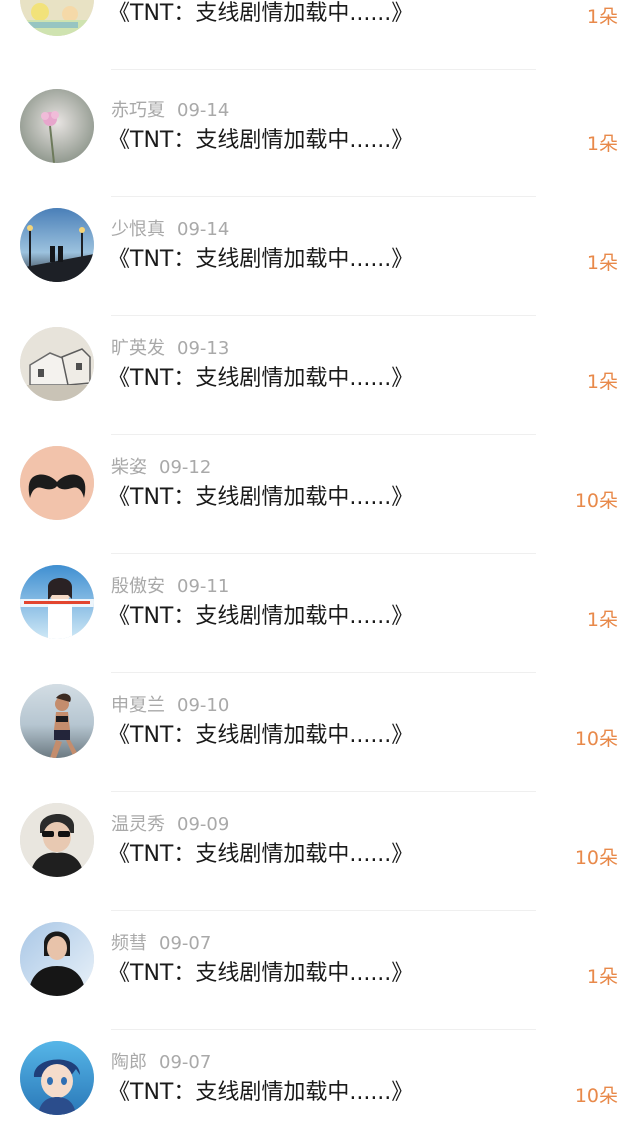 This screenshot has width=640, height=1126. I want to click on list-item: 陶郎 09-07 《TNT：支线剧情加载中......》 10朵, so click(320, 1078).